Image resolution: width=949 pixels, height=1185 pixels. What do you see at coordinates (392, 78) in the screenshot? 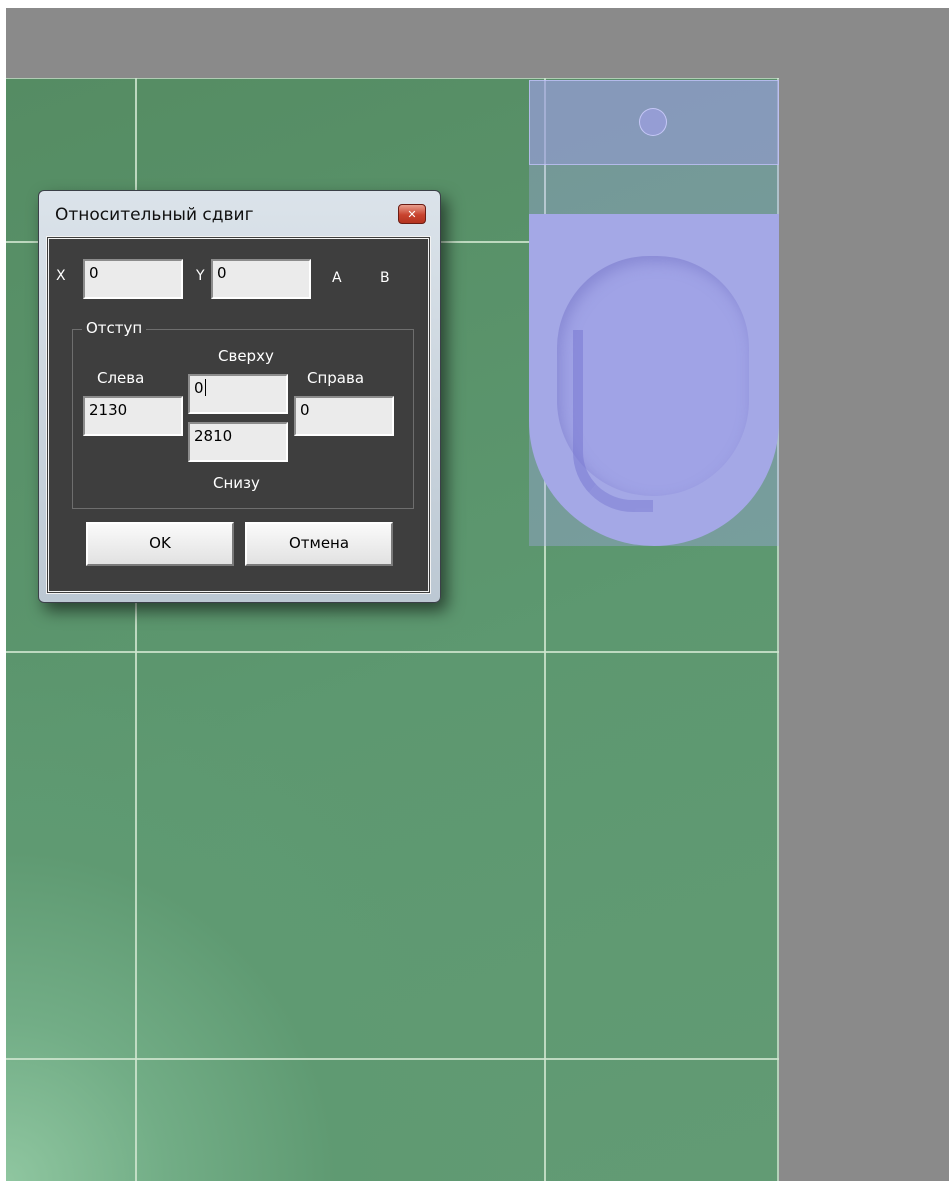
I see `floor-top-edge` at bounding box center [392, 78].